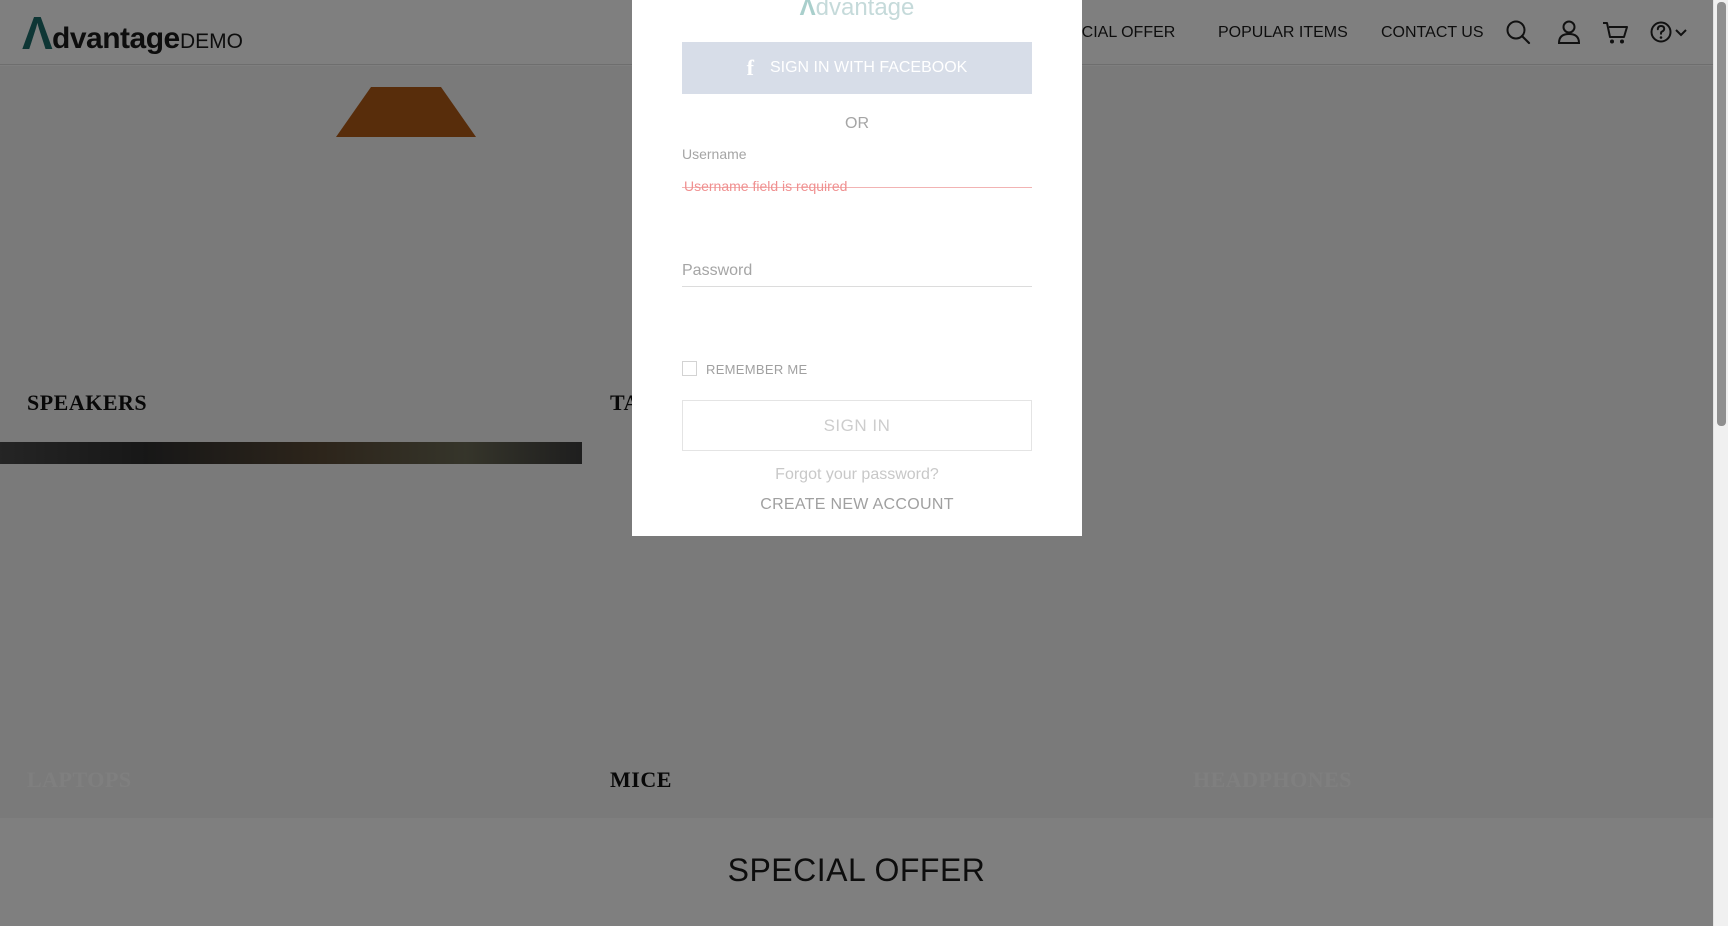 The image size is (1728, 926). I want to click on modal-logo: Λdvantage, so click(857, 11).